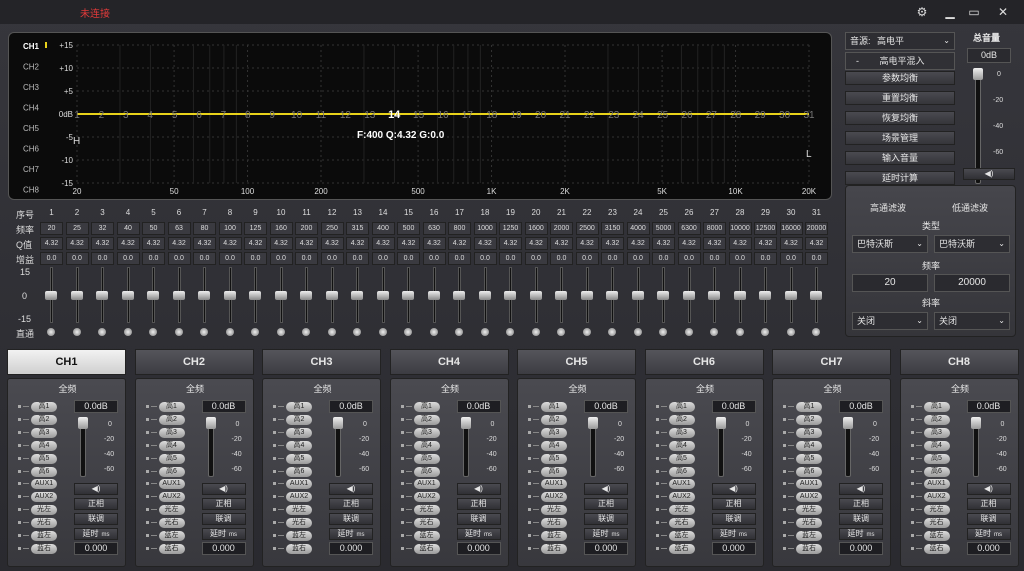  What do you see at coordinates (321, 362) in the screenshot?
I see `channel-tab-ch3: CH3` at bounding box center [321, 362].